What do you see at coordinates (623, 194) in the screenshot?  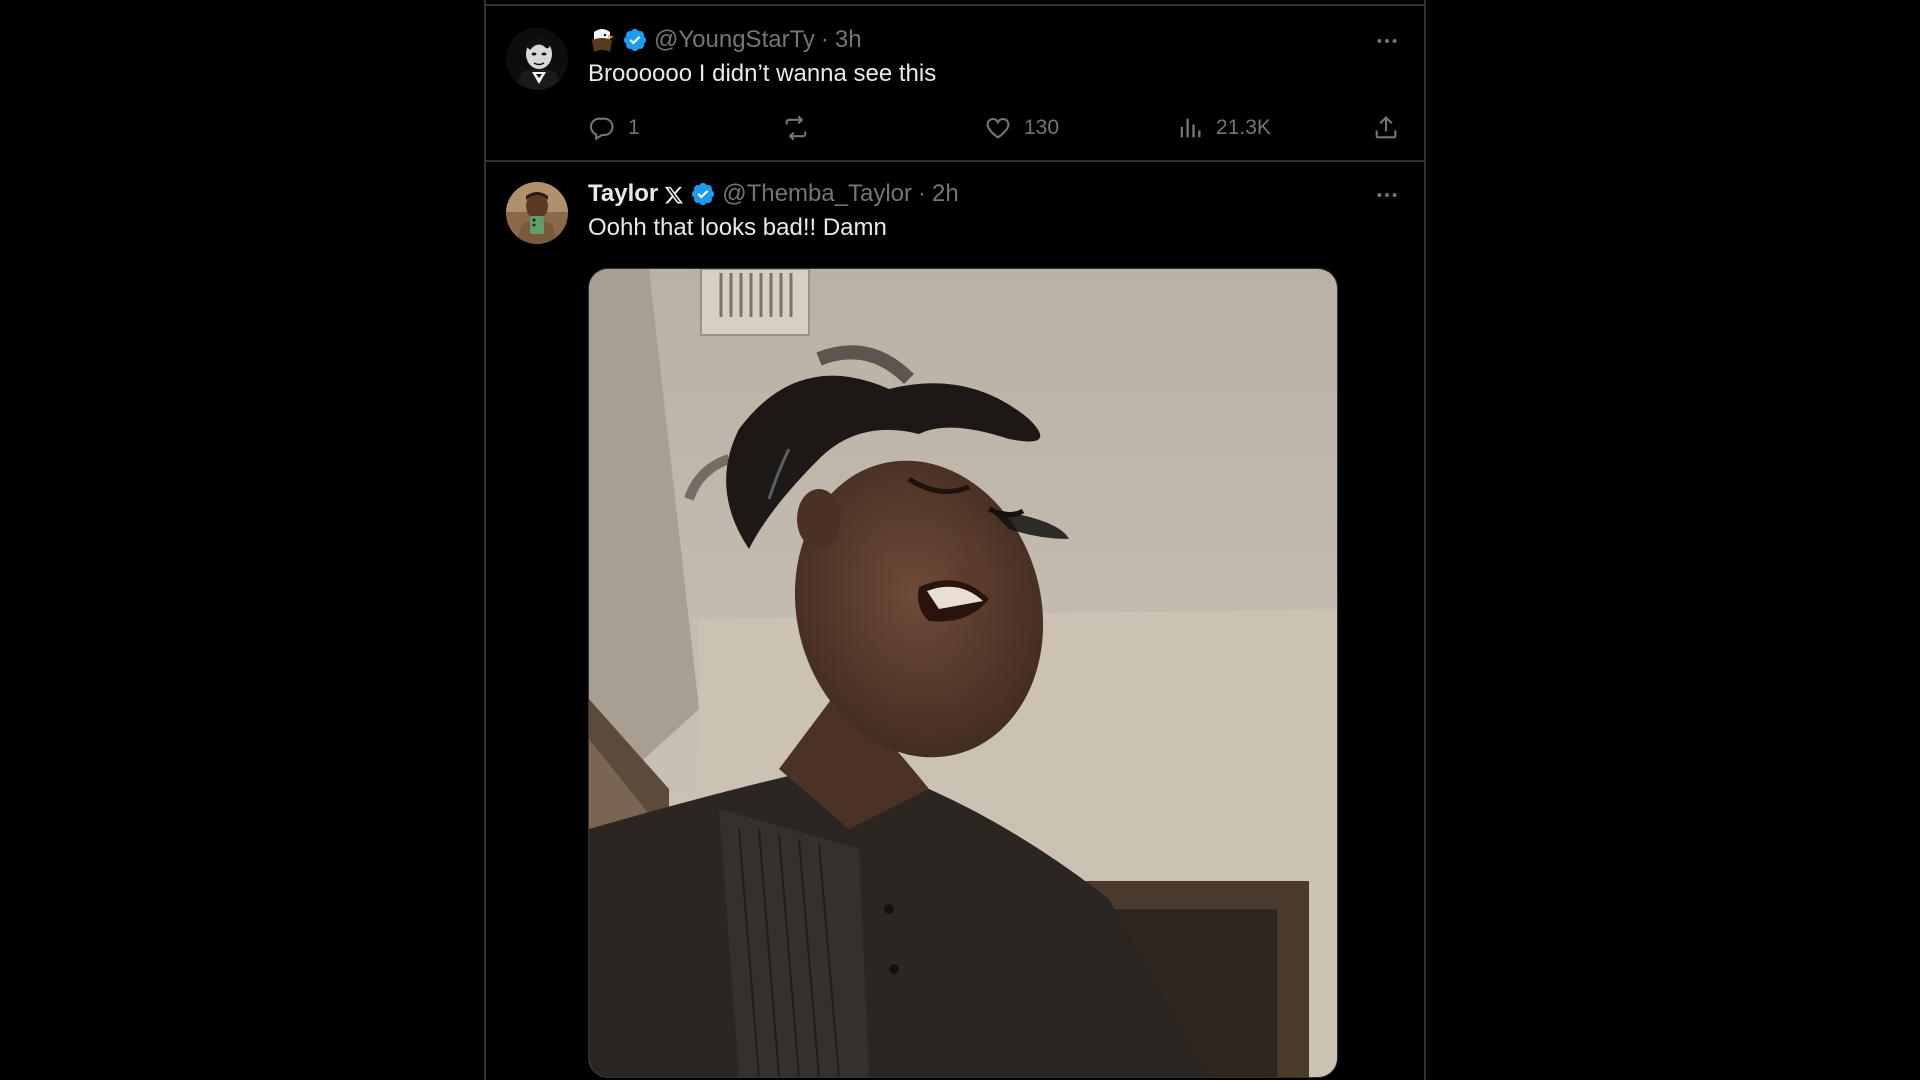 I see `display-name: Taylor` at bounding box center [623, 194].